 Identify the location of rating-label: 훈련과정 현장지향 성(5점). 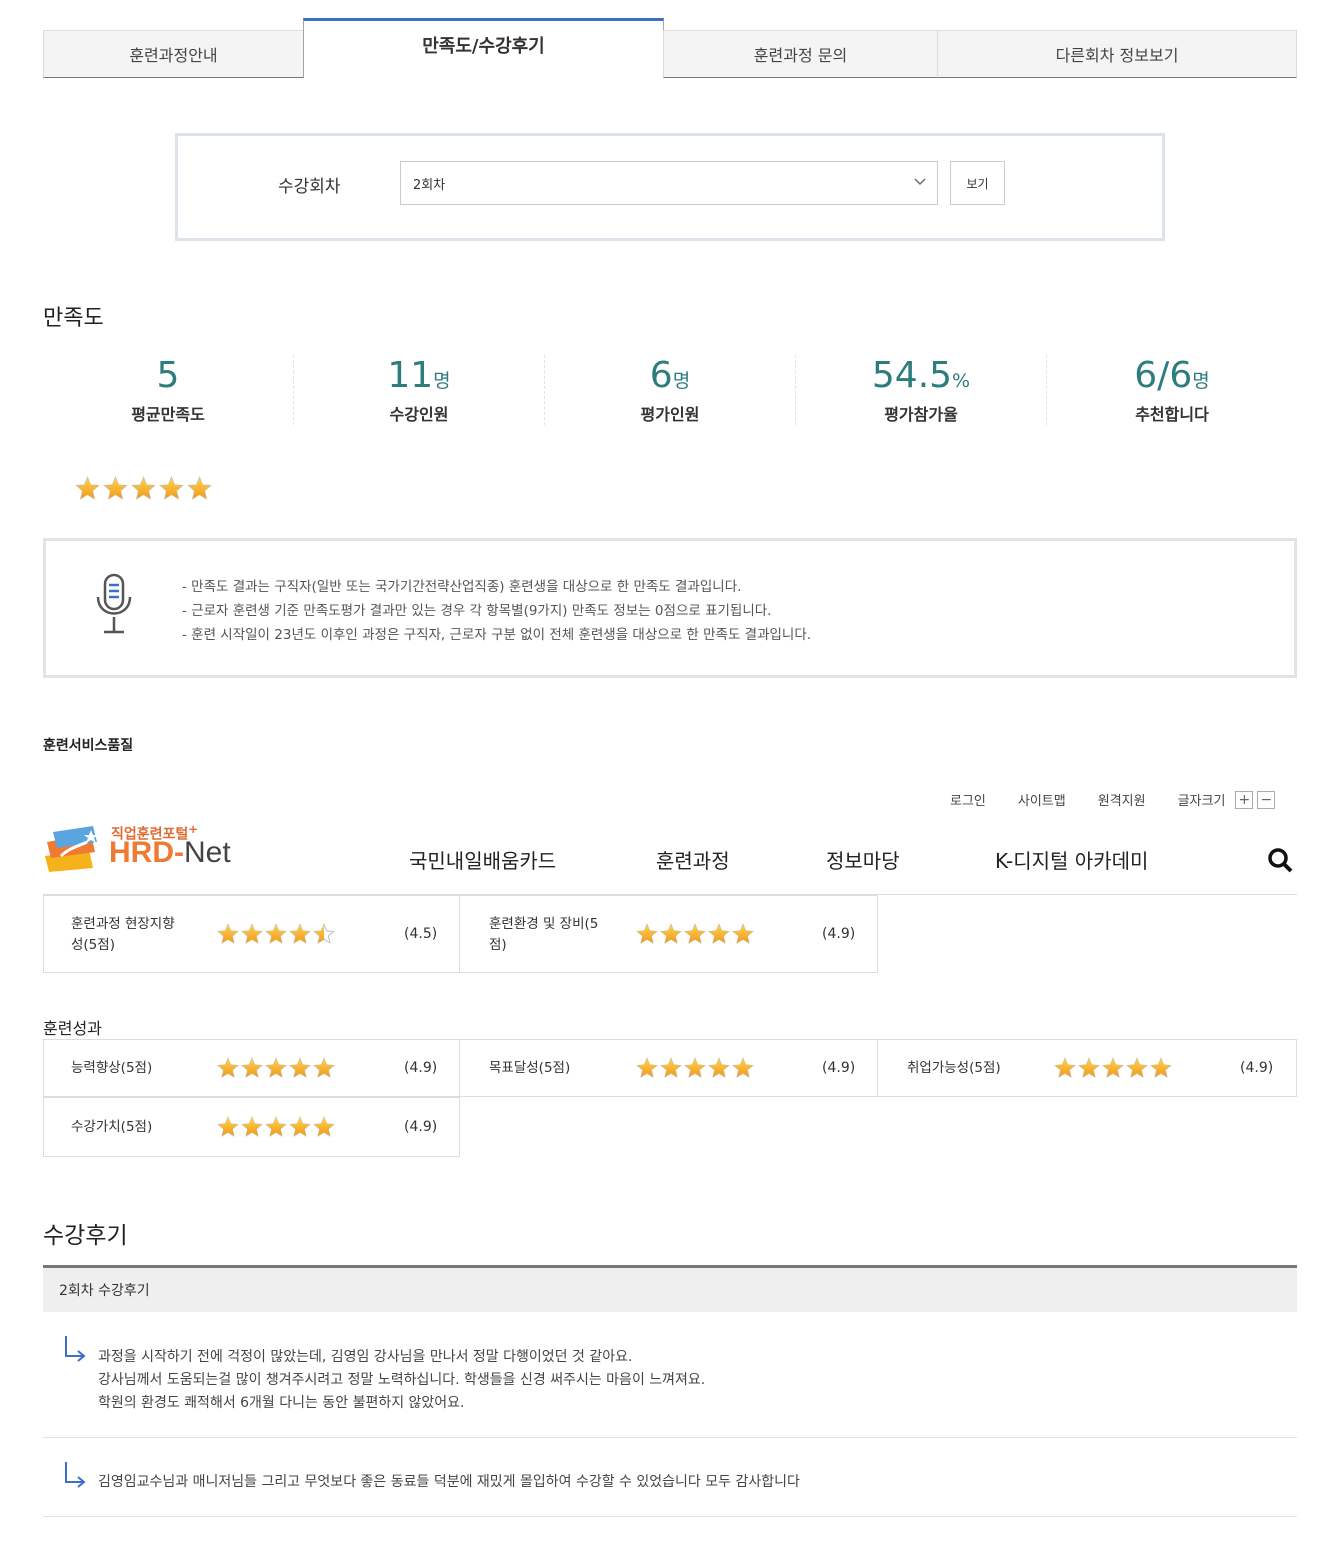
(123, 934).